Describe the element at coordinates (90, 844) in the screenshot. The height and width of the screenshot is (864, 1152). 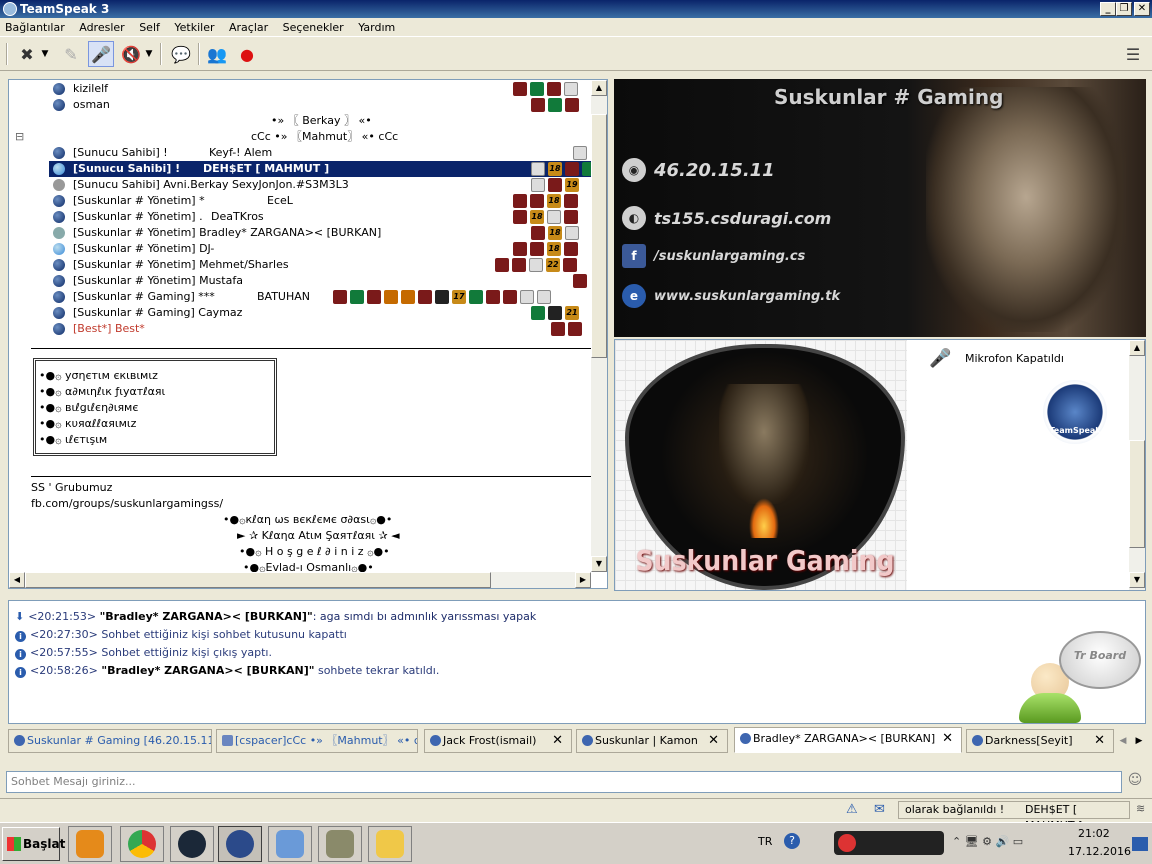
I see `media-player-icon` at that location.